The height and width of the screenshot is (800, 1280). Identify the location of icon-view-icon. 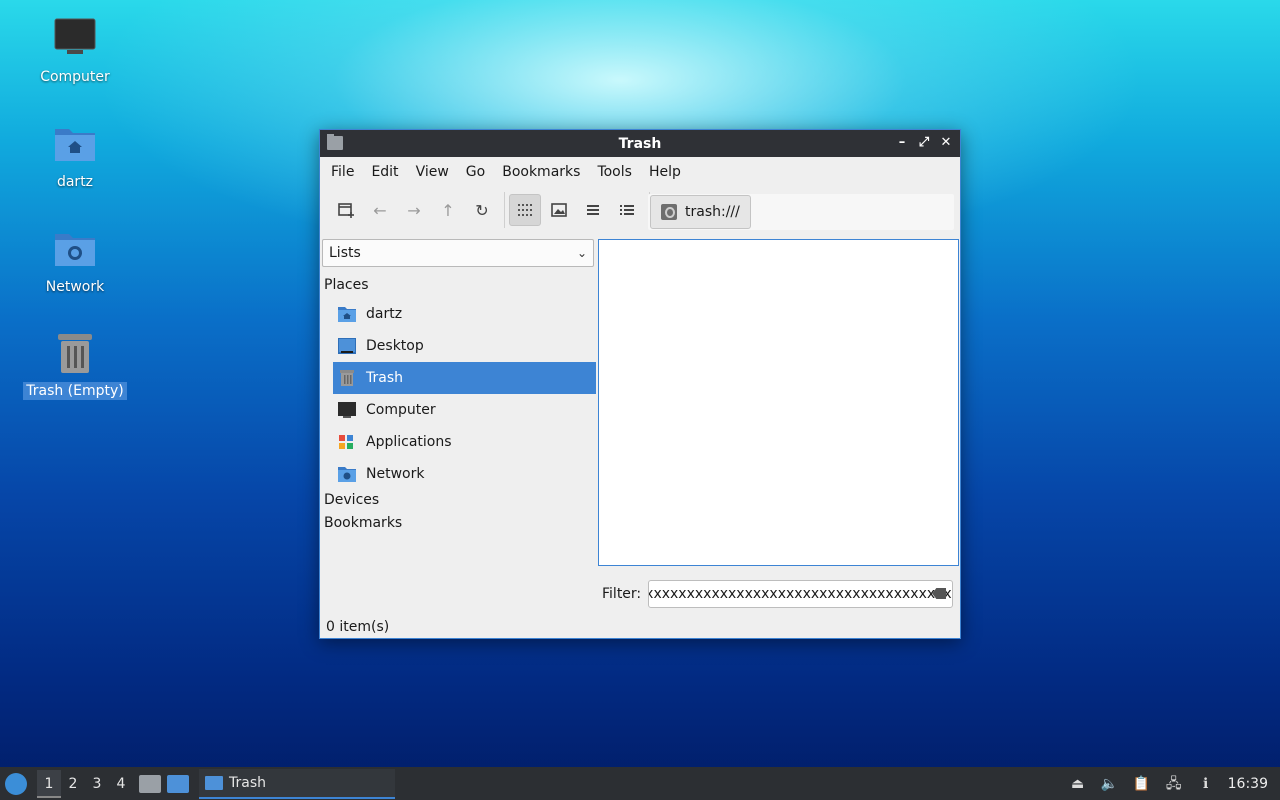
(525, 210).